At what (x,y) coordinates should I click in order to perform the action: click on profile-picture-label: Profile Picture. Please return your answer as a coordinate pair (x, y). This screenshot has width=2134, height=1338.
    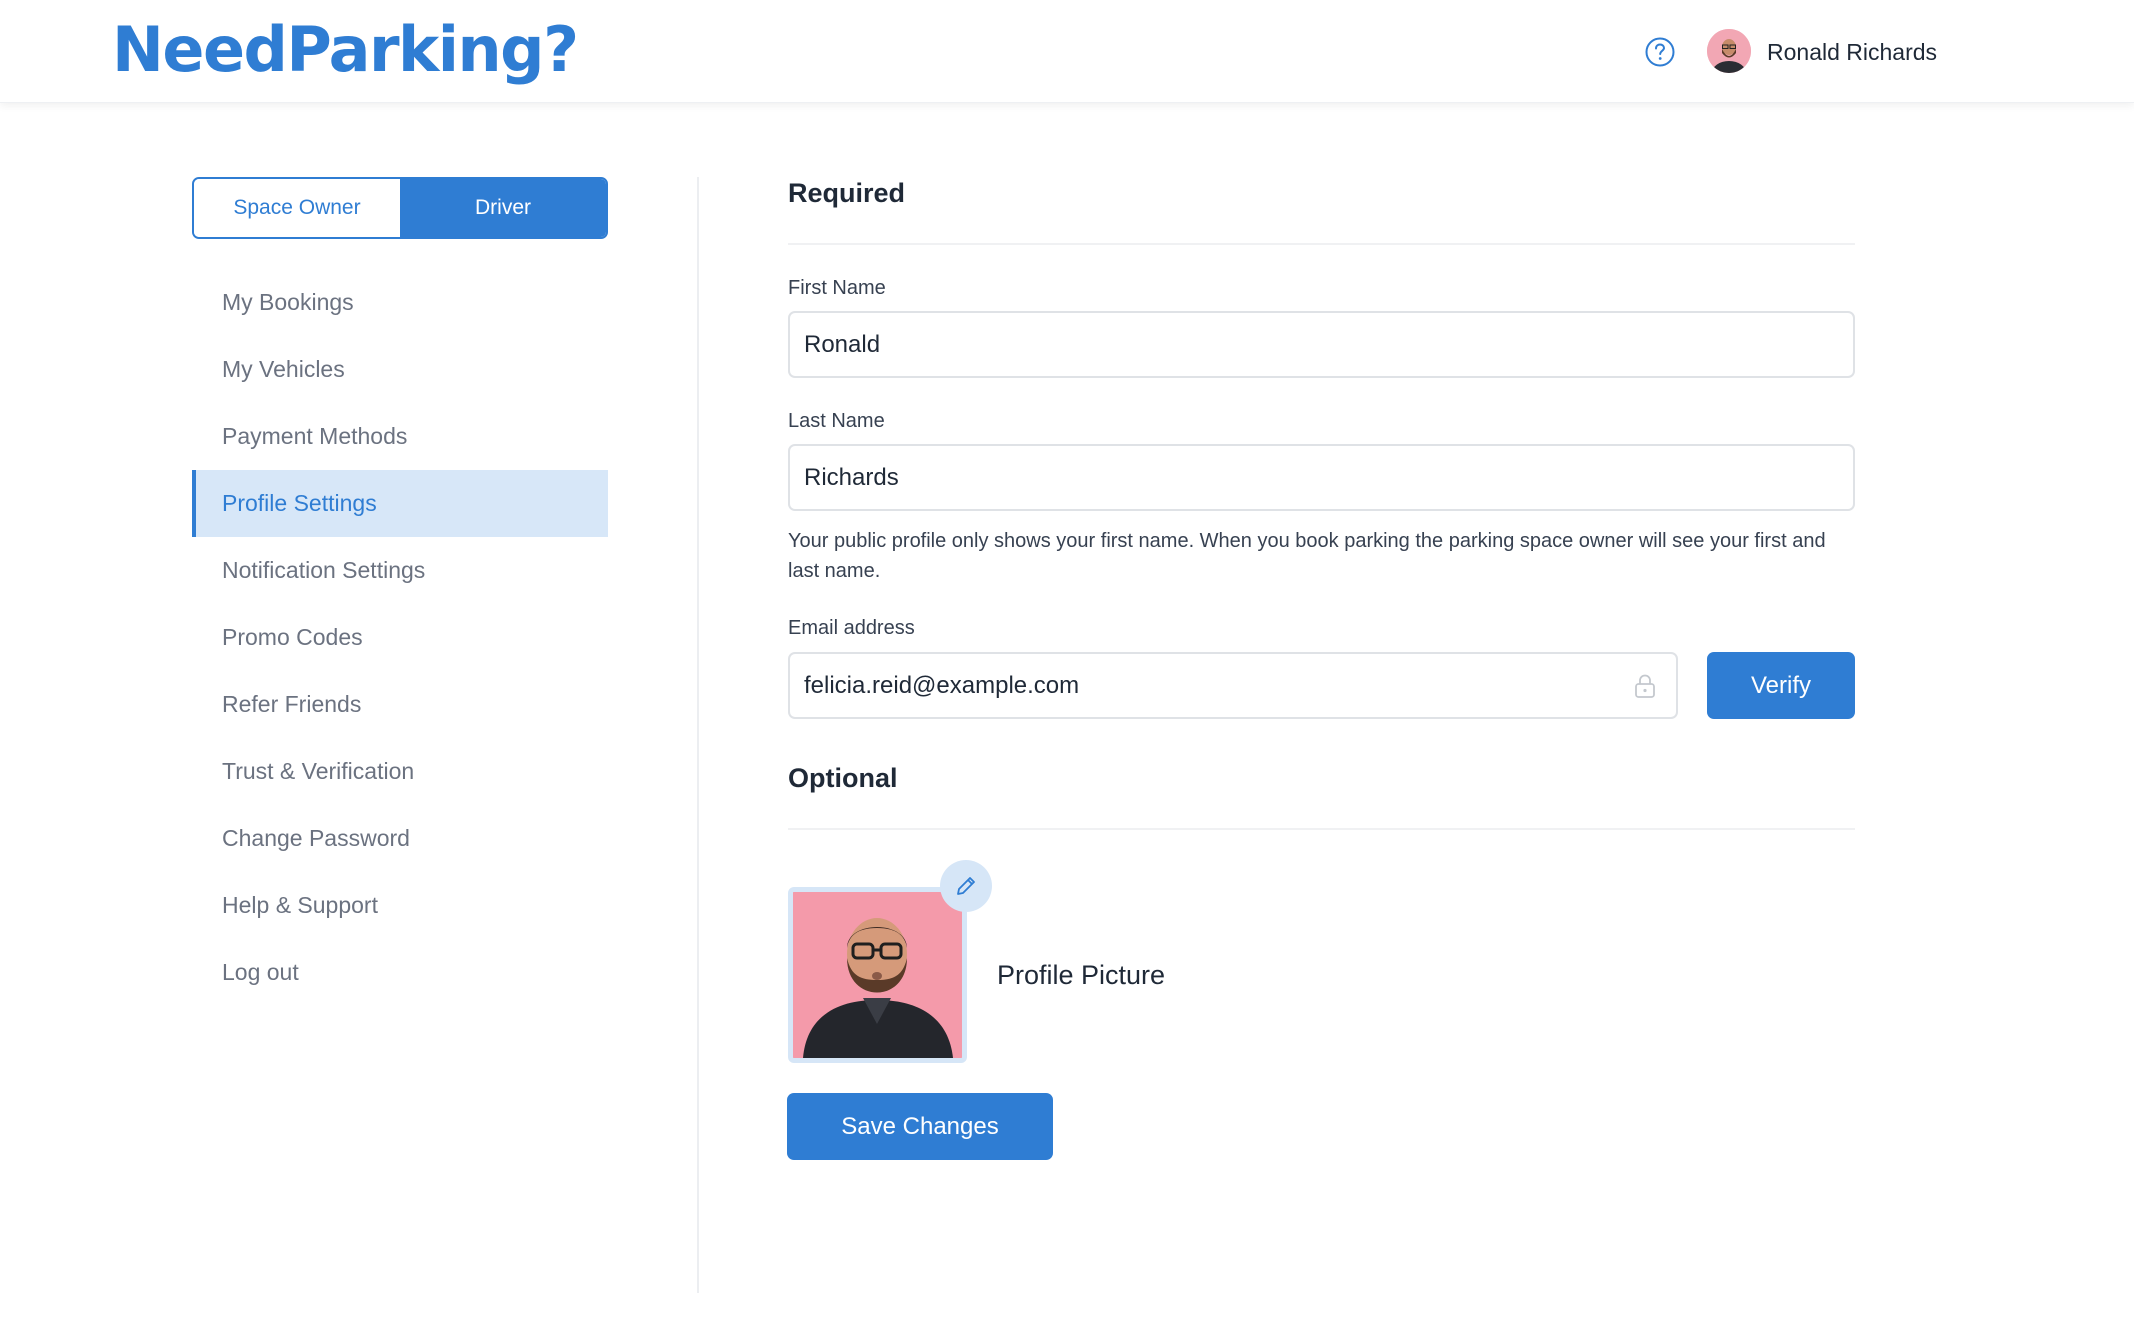
    Looking at the image, I should click on (1081, 975).